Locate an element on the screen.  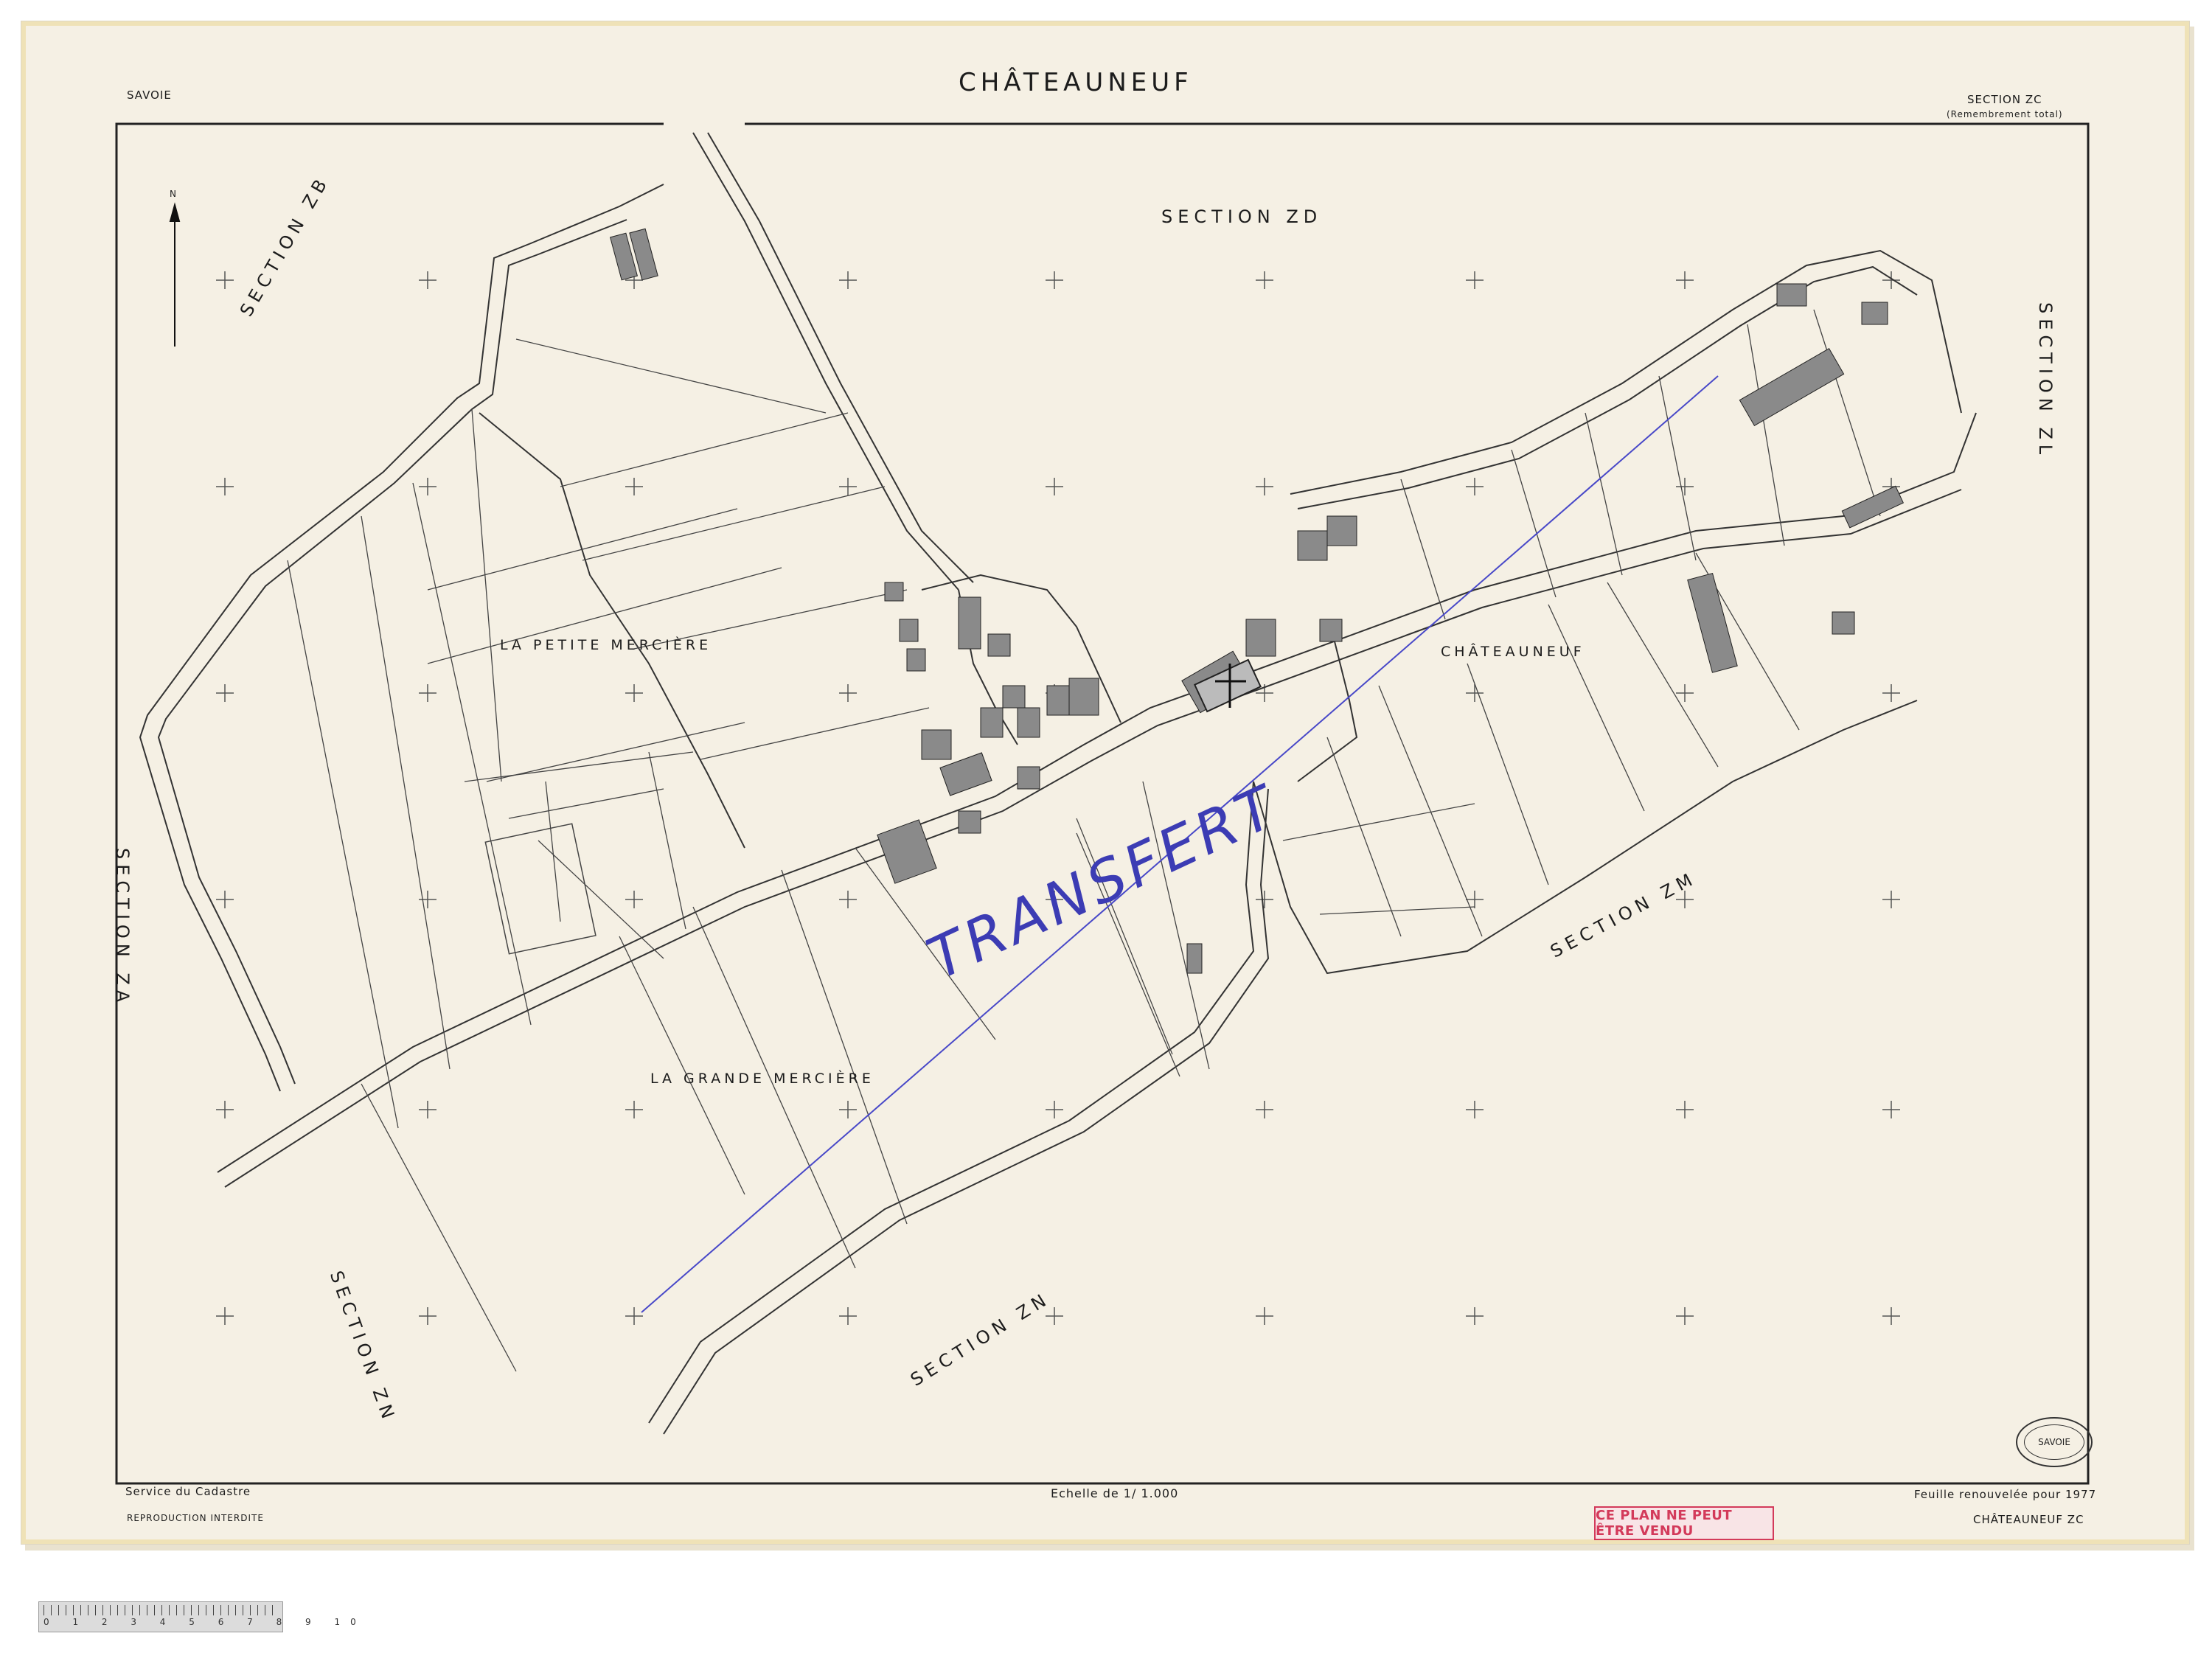
map-title: CHÂTEAUNEUF is located at coordinates (1076, 82).